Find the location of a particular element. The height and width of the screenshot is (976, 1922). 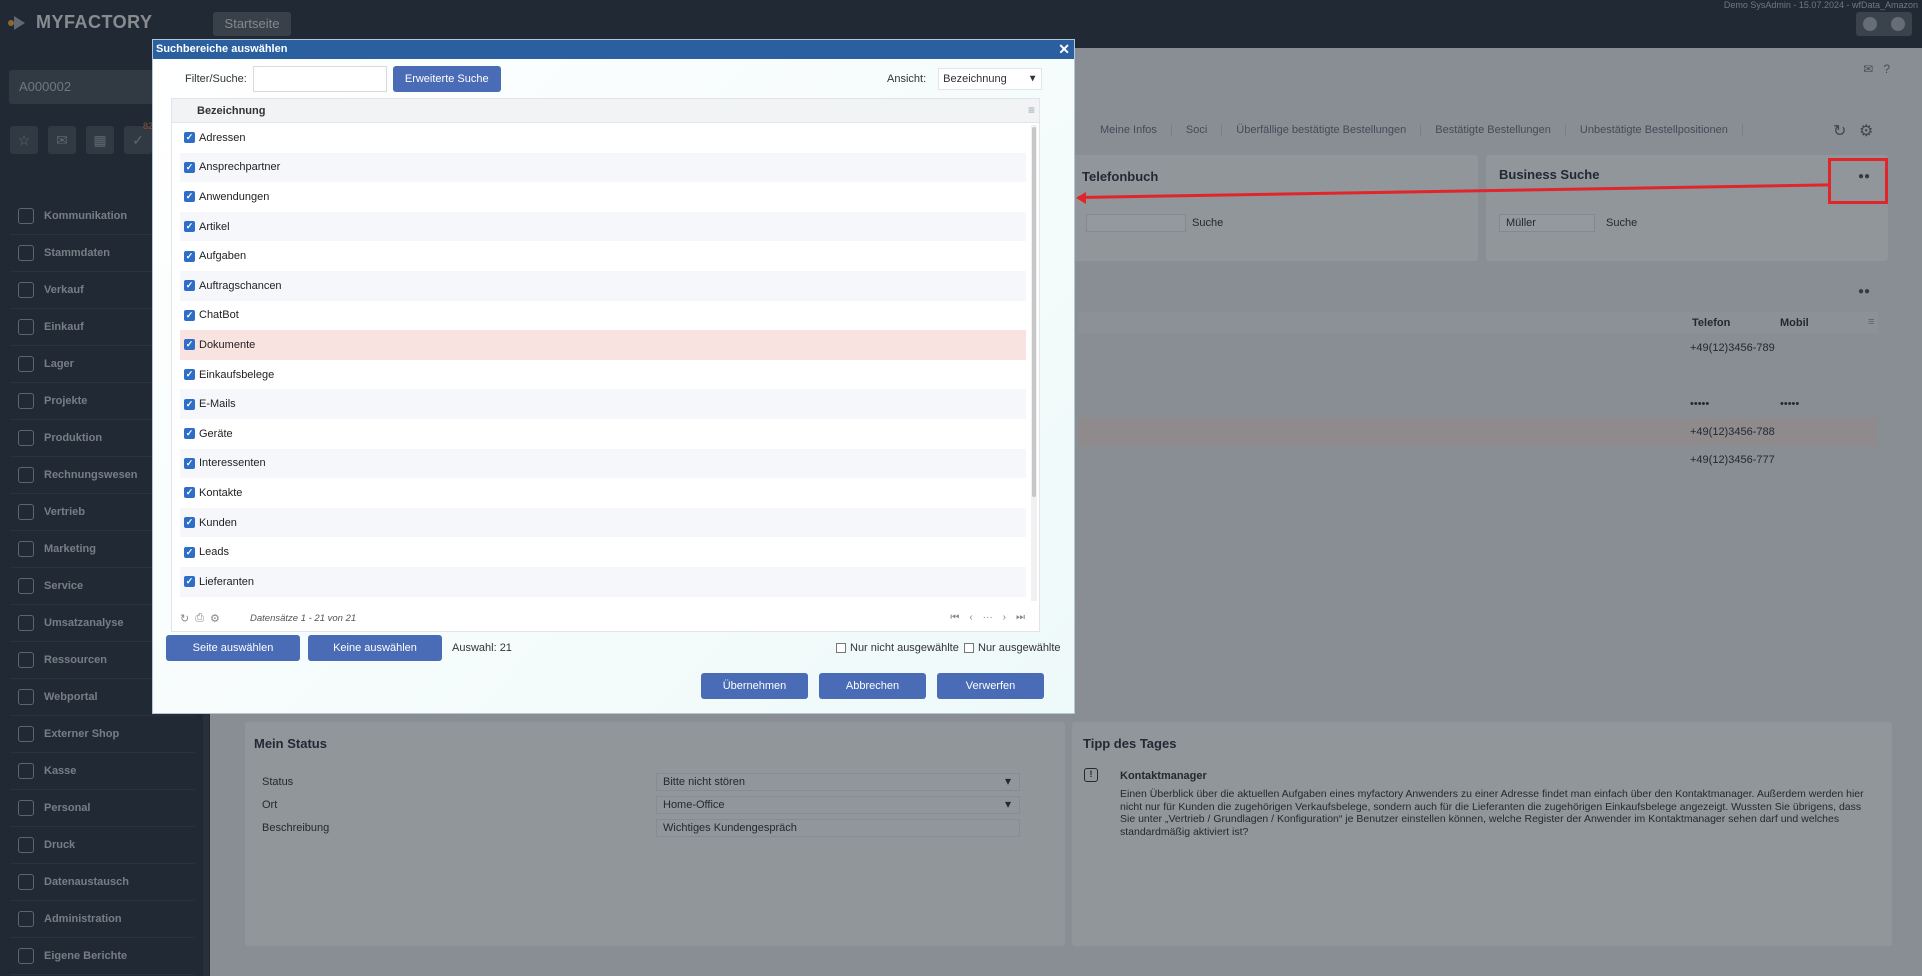

view-dropdown: Bezeichnung ▾ is located at coordinates (990, 79).